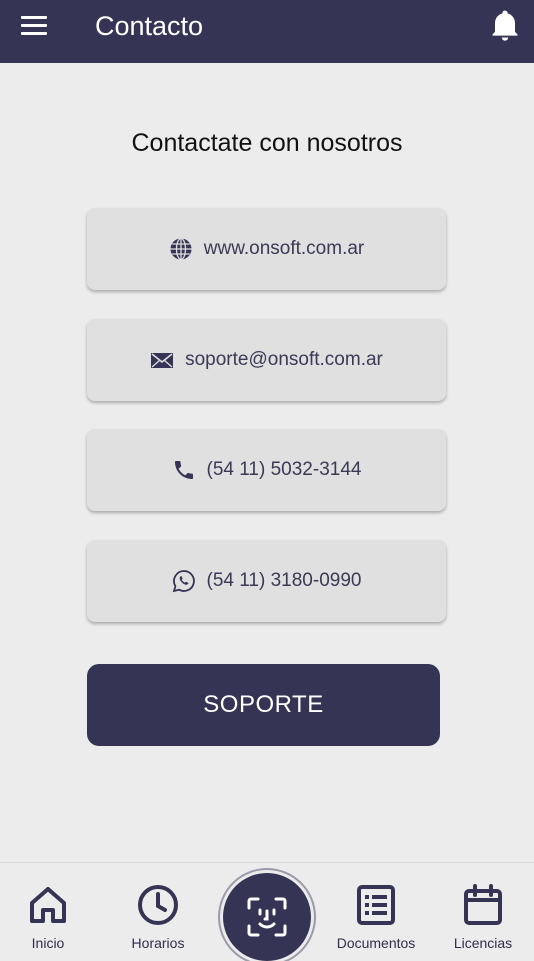 The width and height of the screenshot is (534, 961). What do you see at coordinates (483, 943) in the screenshot?
I see `nav-label-licencias: Licencias` at bounding box center [483, 943].